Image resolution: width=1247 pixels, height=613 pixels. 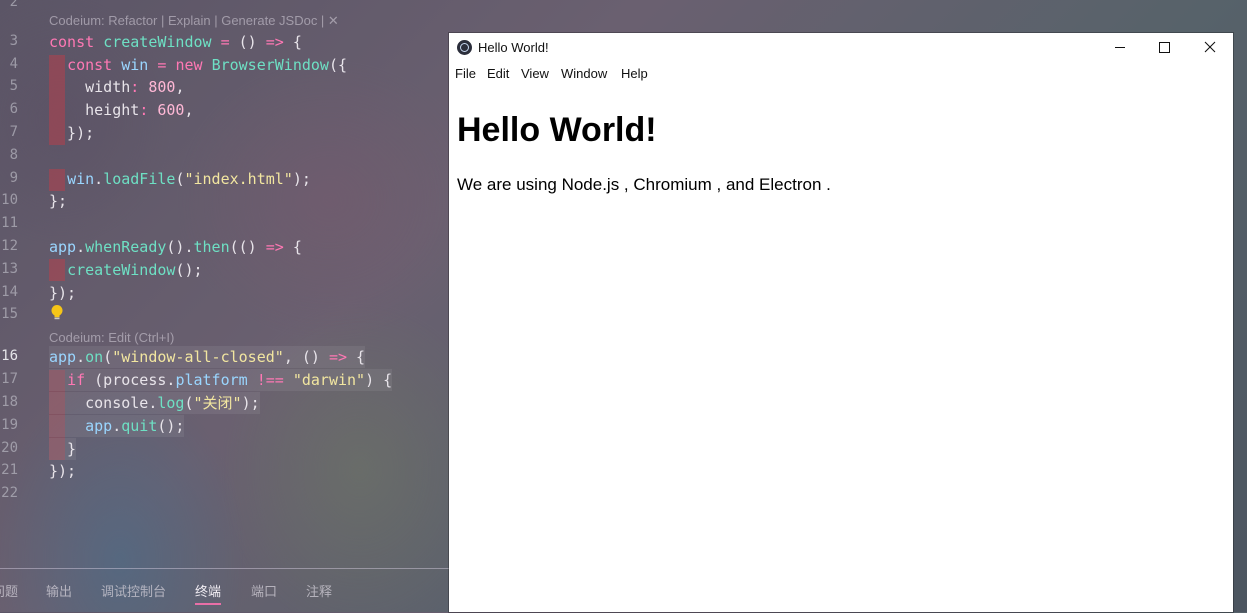 I want to click on codeium-edit-hint: Codeium: Edit (Ctrl+I), so click(x=111, y=337).